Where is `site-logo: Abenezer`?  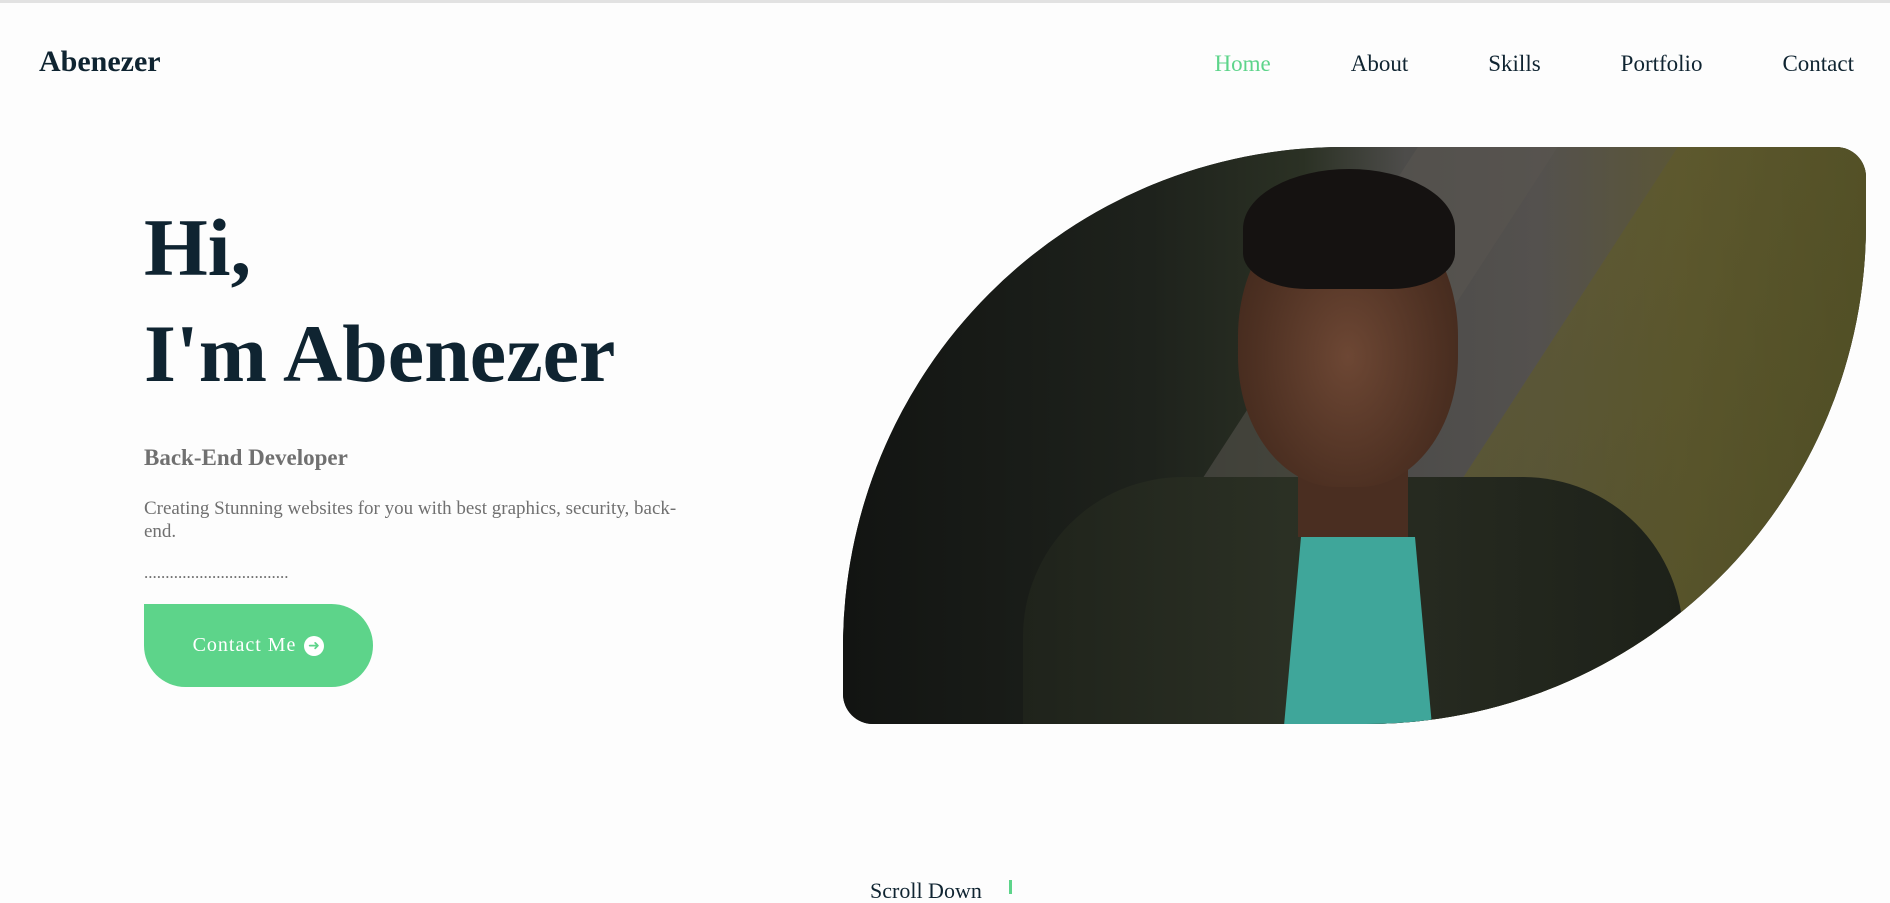 site-logo: Abenezer is located at coordinates (100, 62).